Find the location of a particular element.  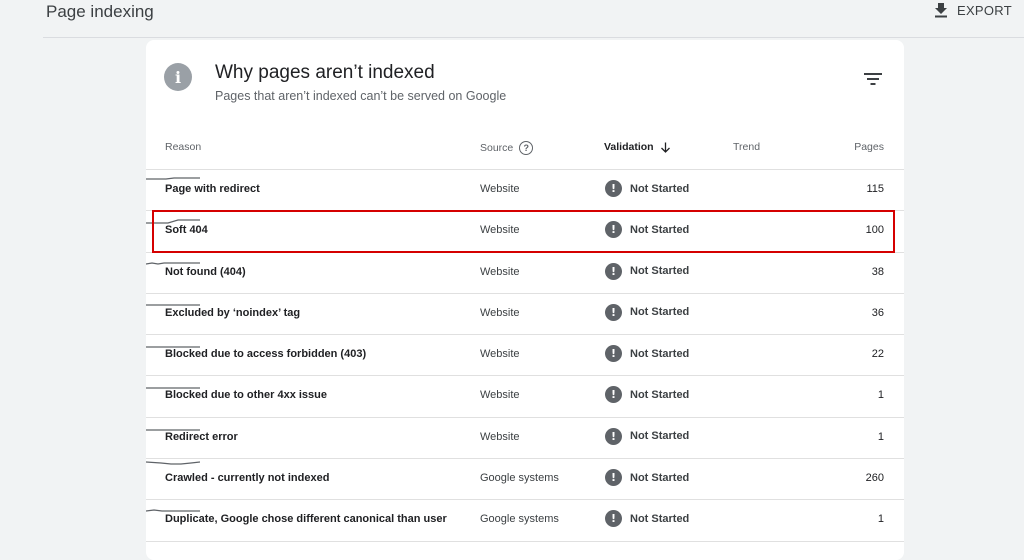

row-pages: 38 is located at coordinates (877, 271).